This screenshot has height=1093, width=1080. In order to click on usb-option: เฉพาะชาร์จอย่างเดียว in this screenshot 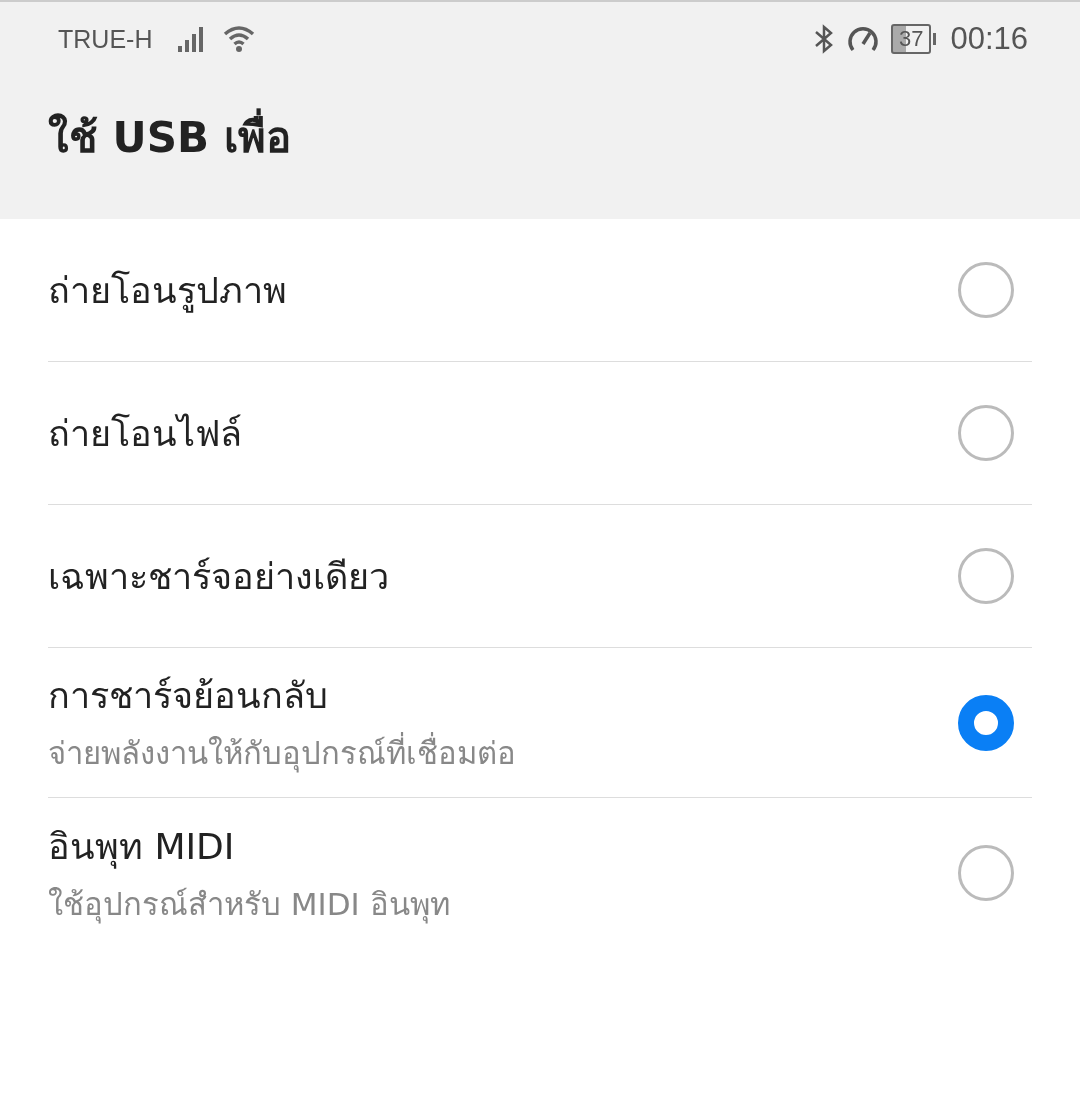, I will do `click(540, 576)`.